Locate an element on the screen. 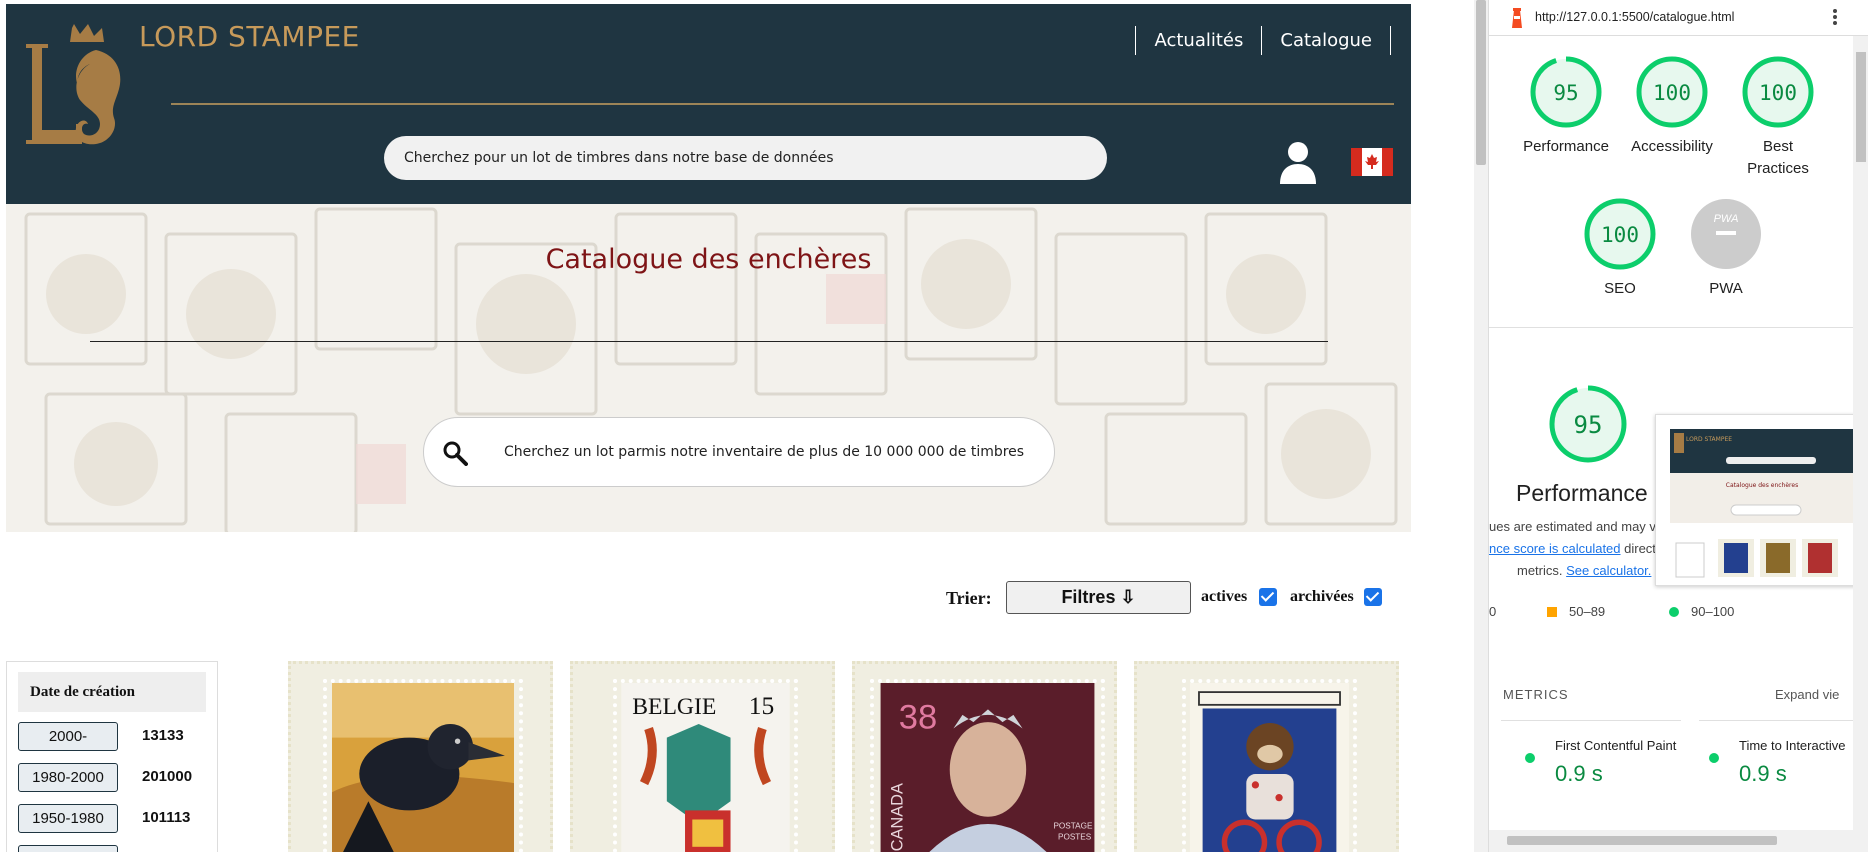 Image resolution: width=1868 pixels, height=852 pixels. sort-toolbar: Trier: Filtres ⇩ actives archivées is located at coordinates (705, 597).